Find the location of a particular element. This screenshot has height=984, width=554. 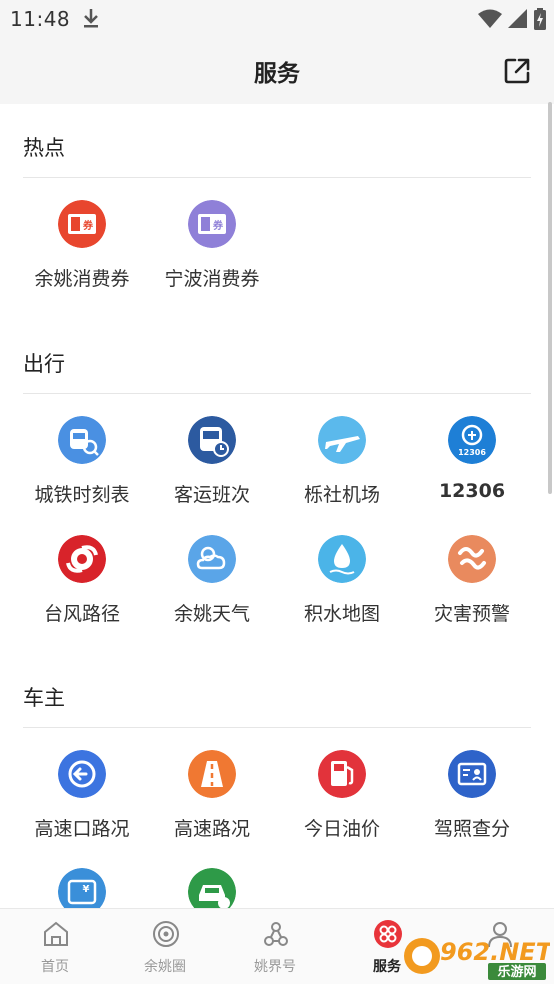

status-icons is located at coordinates (512, 19).